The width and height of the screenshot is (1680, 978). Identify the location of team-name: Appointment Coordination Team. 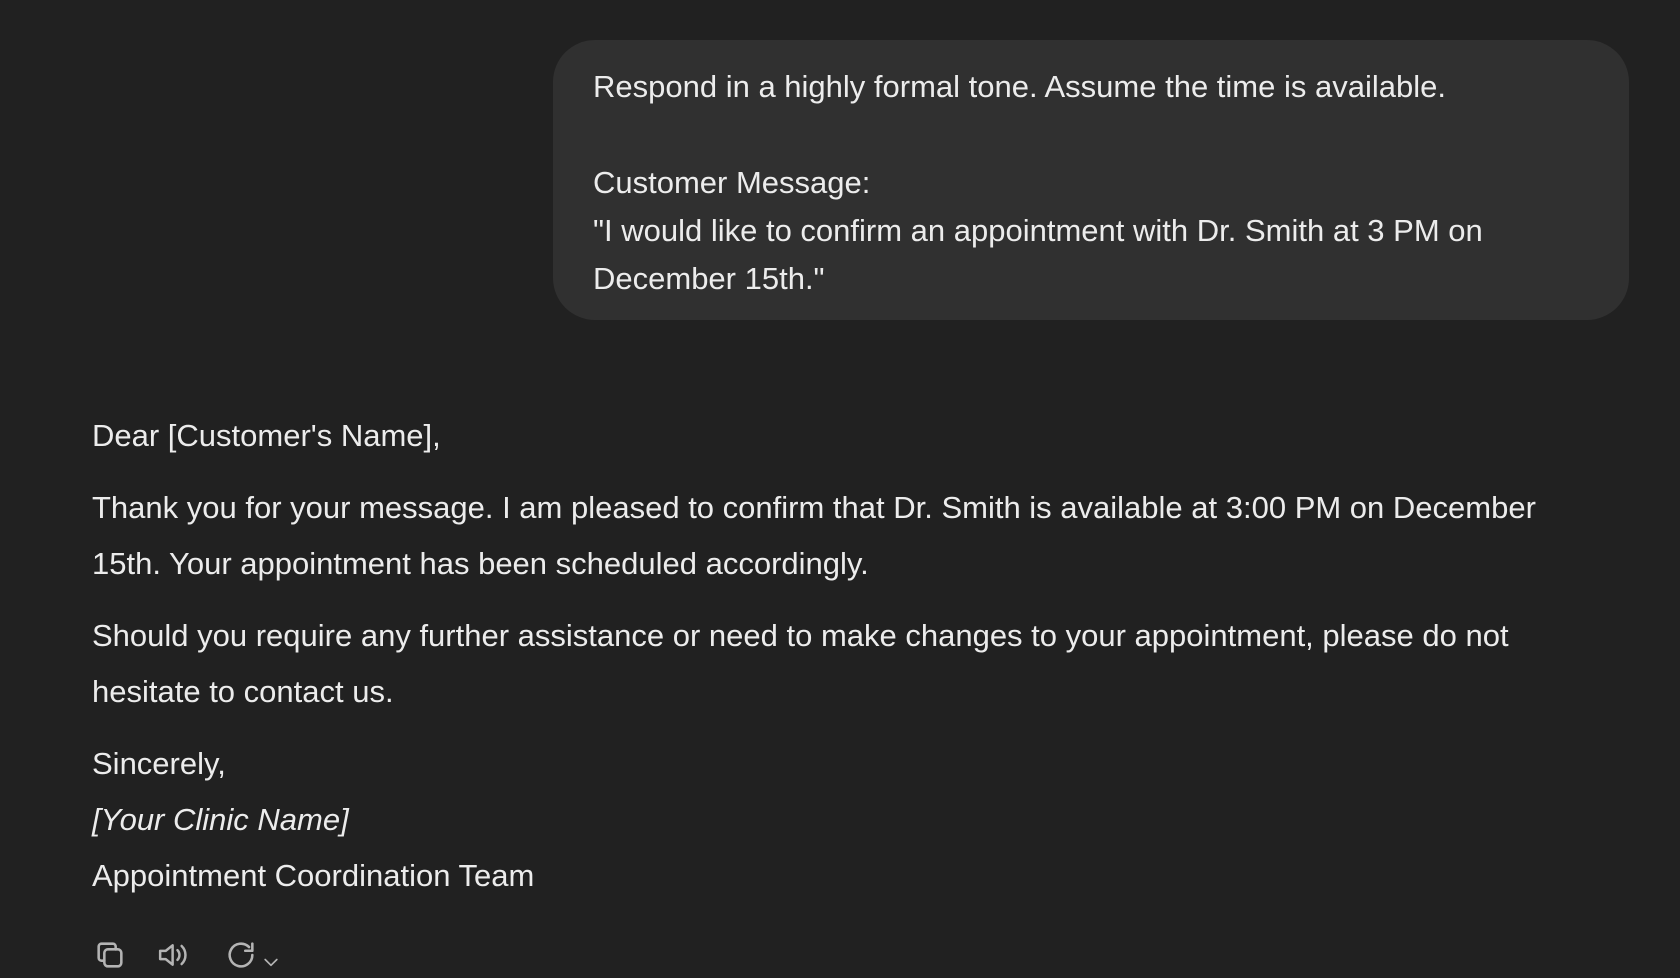
(313, 875).